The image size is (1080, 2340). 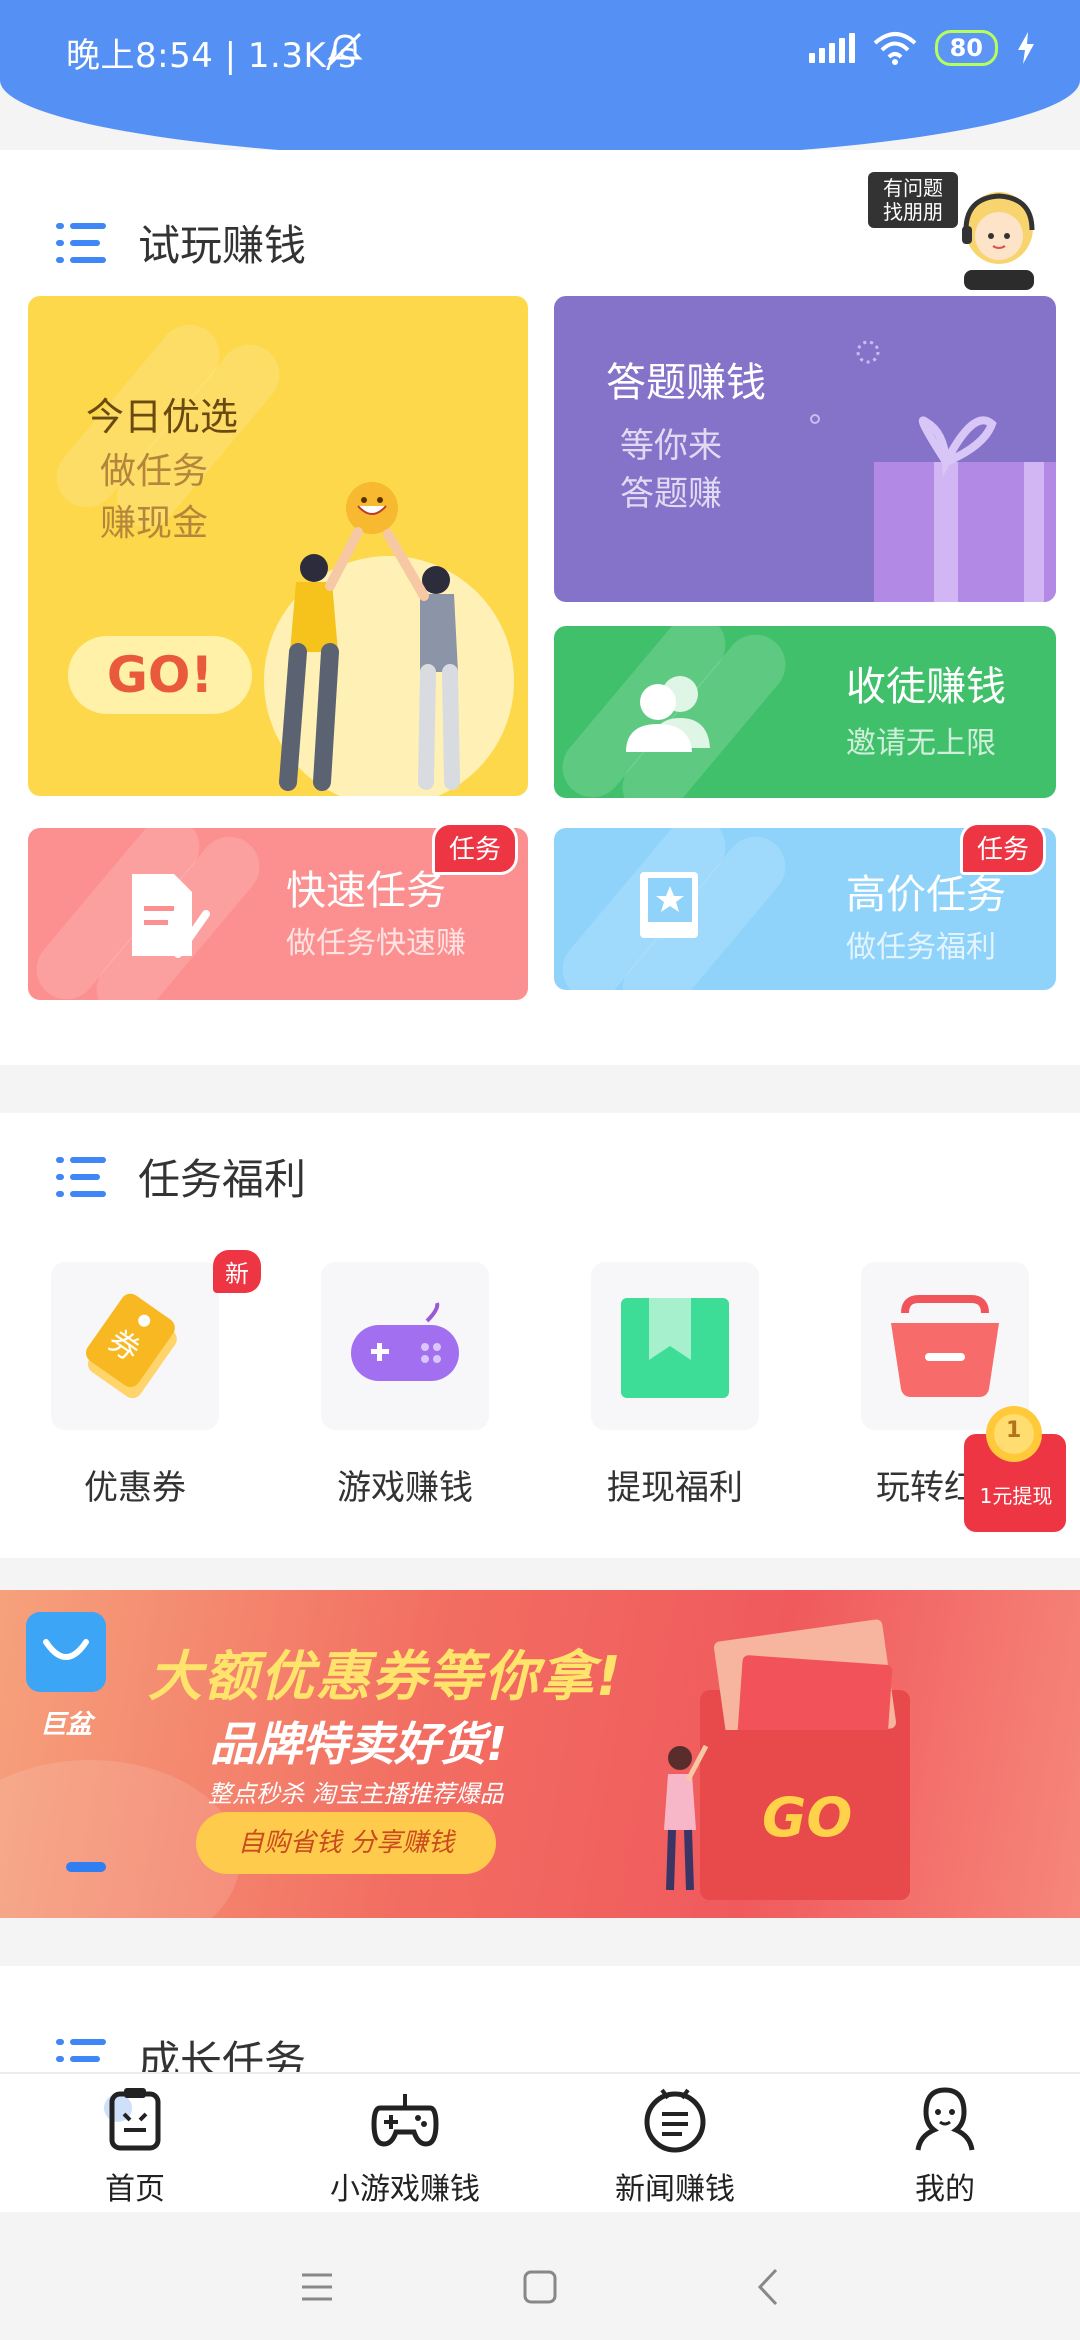 I want to click on system-navigation-bar, so click(x=540, y=2276).